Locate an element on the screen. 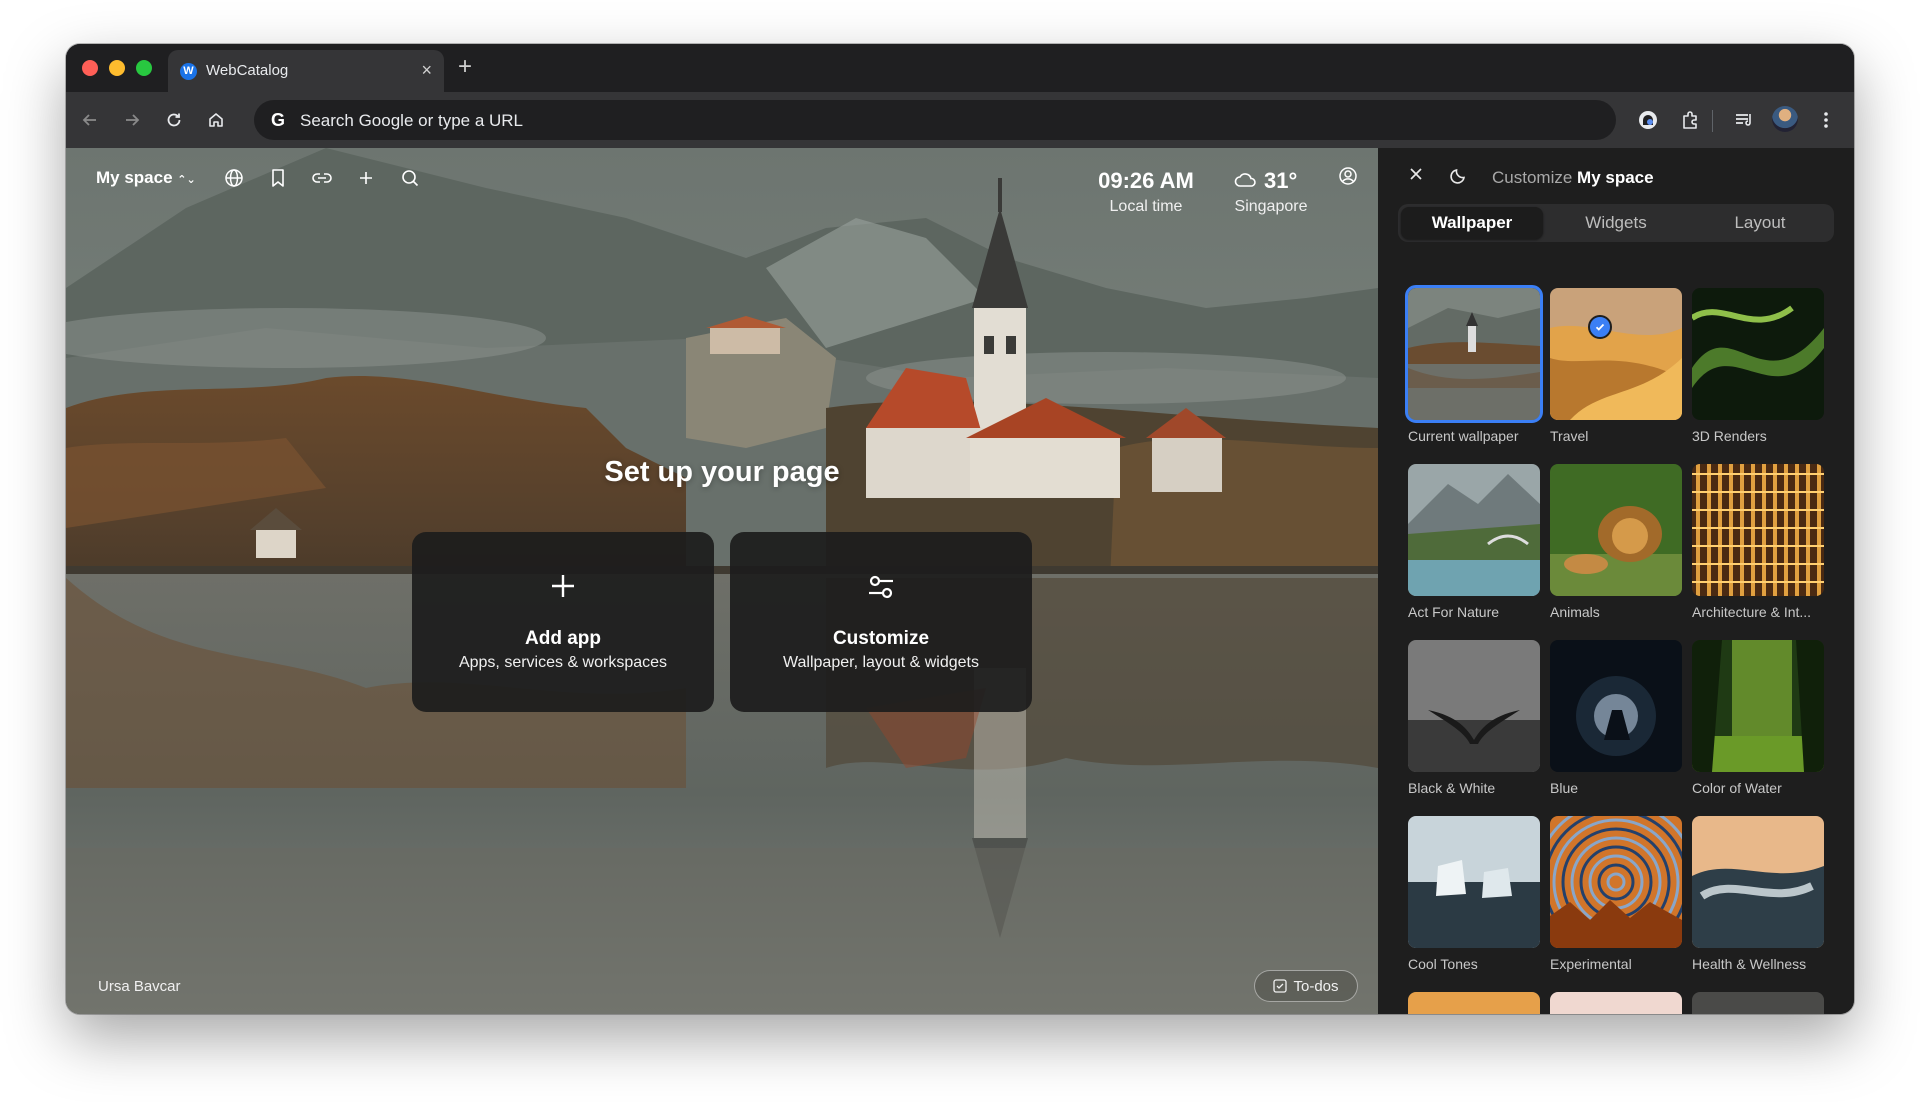 The height and width of the screenshot is (1102, 1920). close-window-button is located at coordinates (90, 68).